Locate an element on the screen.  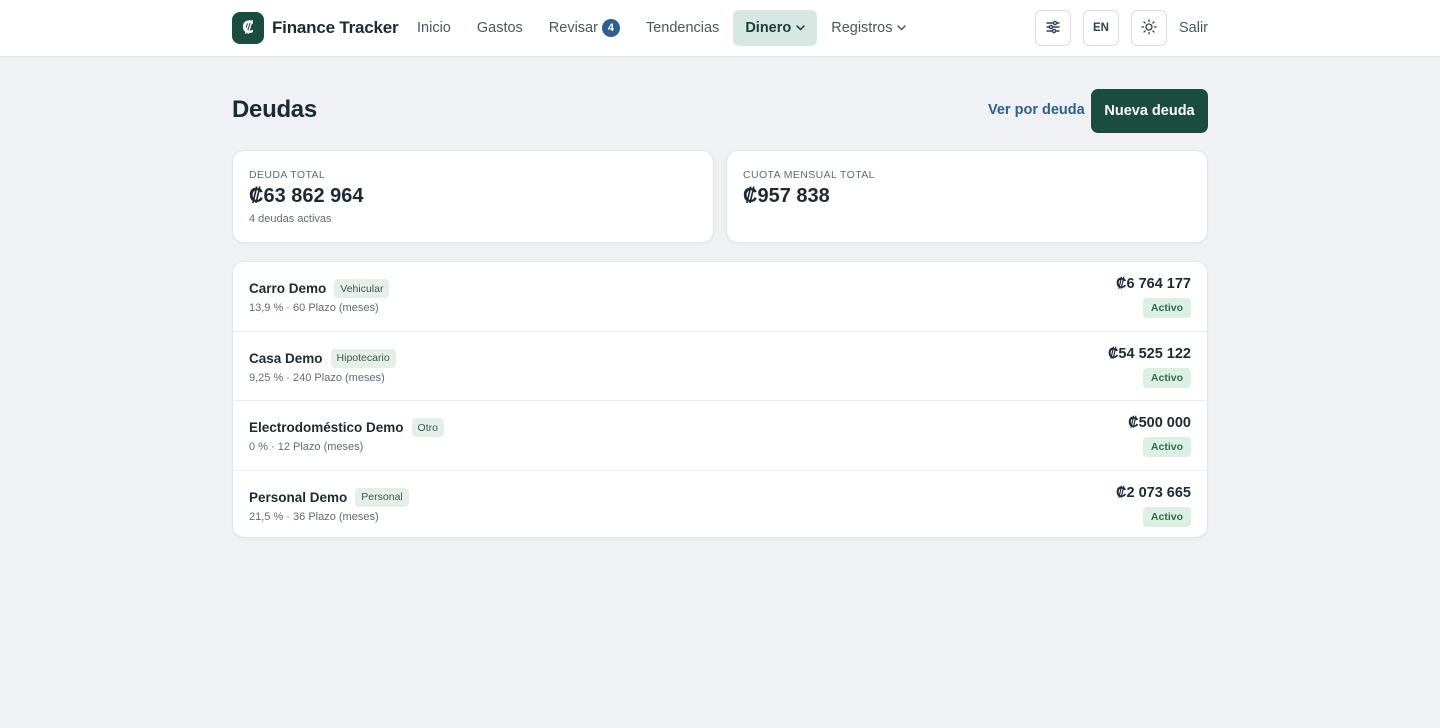
nav-item-registros: Registros is located at coordinates (868, 28).